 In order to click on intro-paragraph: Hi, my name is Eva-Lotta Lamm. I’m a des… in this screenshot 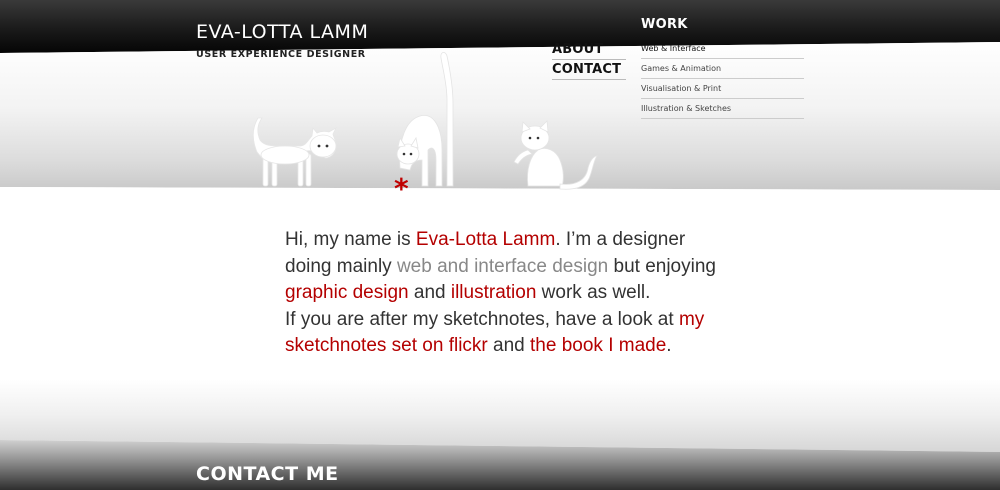, I will do `click(505, 293)`.